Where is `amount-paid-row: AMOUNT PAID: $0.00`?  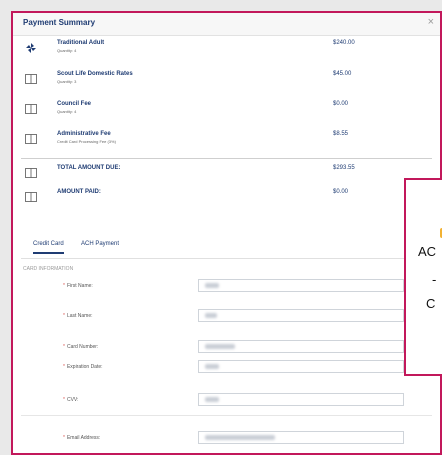 amount-paid-row: AMOUNT PAID: $0.00 is located at coordinates (226, 201).